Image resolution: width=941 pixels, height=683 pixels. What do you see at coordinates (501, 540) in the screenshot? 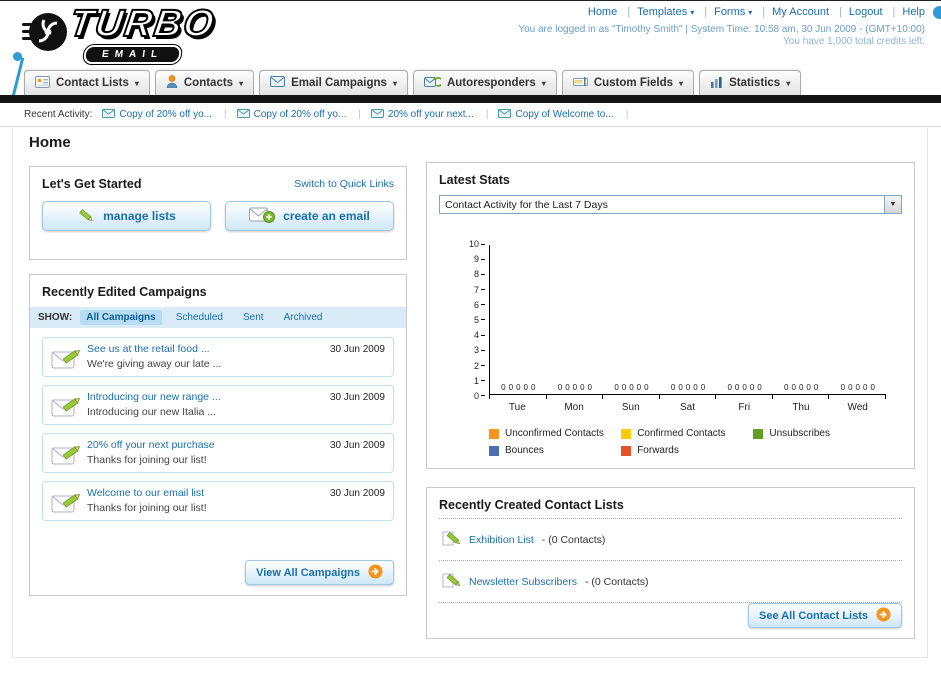
I see `contact-list-link: Exhibition List` at bounding box center [501, 540].